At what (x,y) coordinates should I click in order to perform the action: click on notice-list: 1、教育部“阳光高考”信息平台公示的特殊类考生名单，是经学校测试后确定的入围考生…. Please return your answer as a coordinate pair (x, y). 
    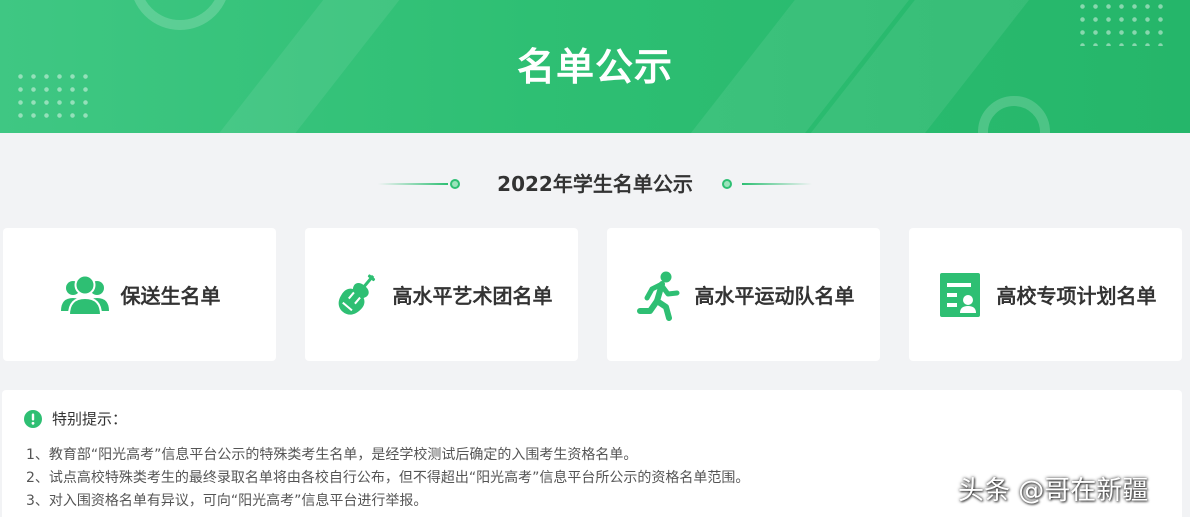
    Looking at the image, I should click on (387, 478).